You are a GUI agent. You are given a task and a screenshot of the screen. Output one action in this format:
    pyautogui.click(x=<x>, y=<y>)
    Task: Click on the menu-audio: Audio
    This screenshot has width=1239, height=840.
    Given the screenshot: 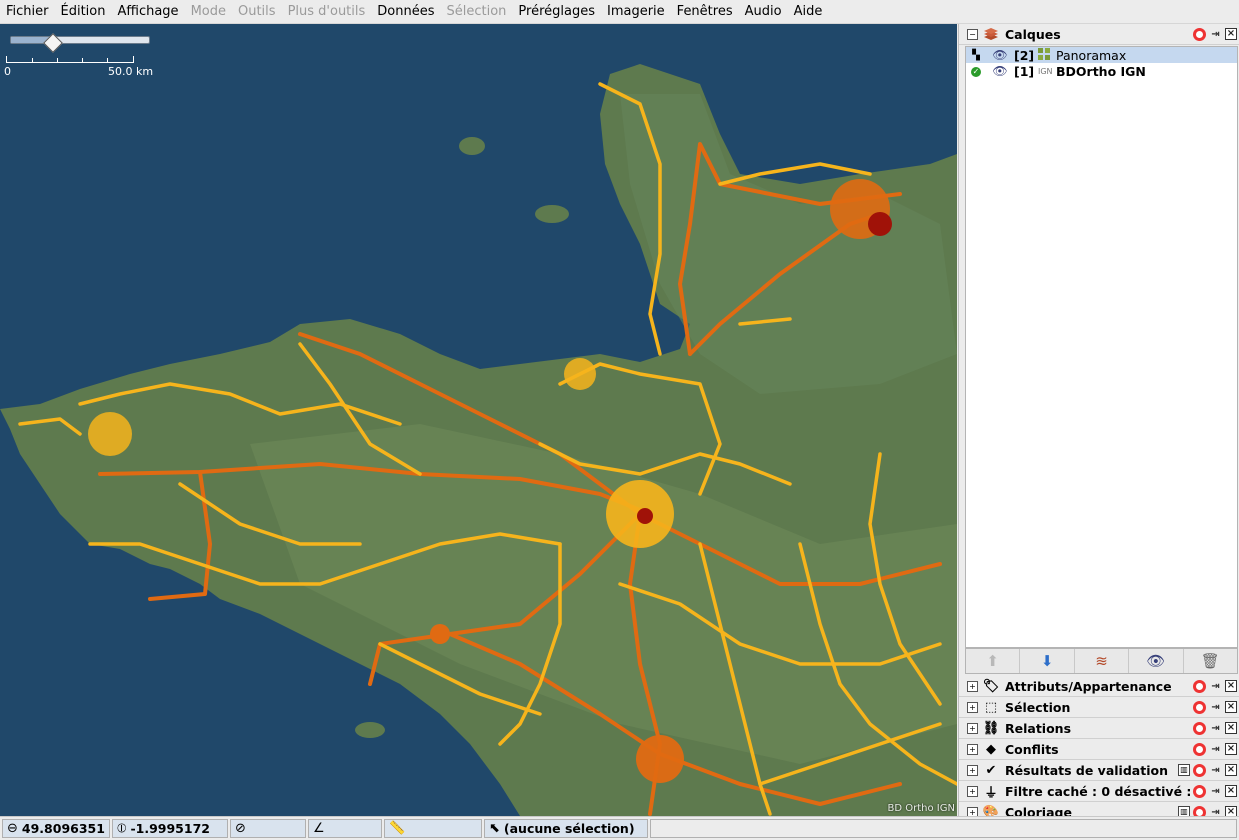 What is the action you would take?
    pyautogui.click(x=763, y=11)
    